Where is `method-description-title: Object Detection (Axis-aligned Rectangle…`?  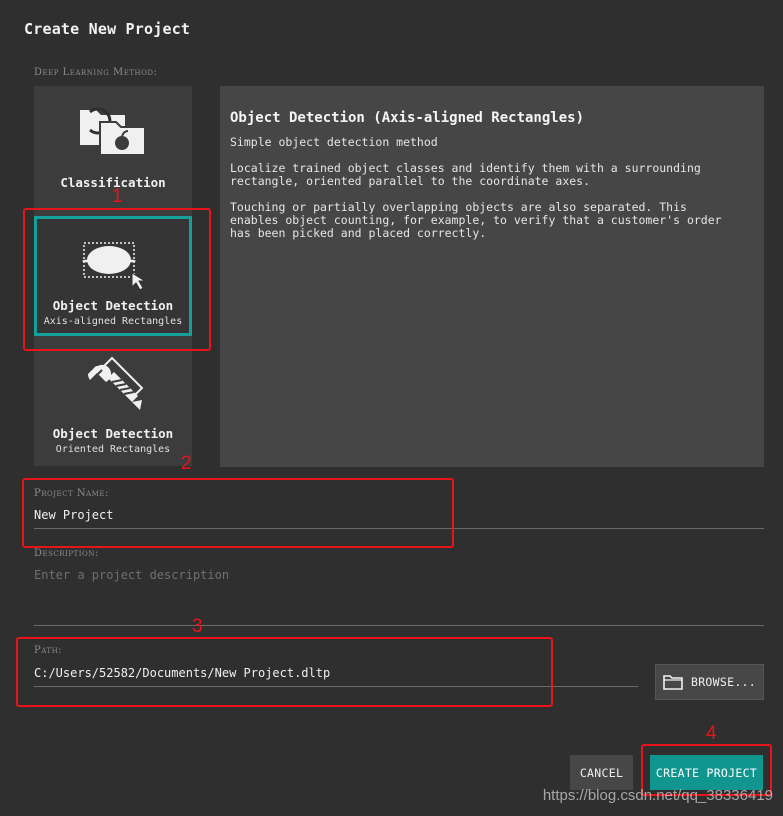
method-description-title: Object Detection (Axis-aligned Rectangle… is located at coordinates (407, 118).